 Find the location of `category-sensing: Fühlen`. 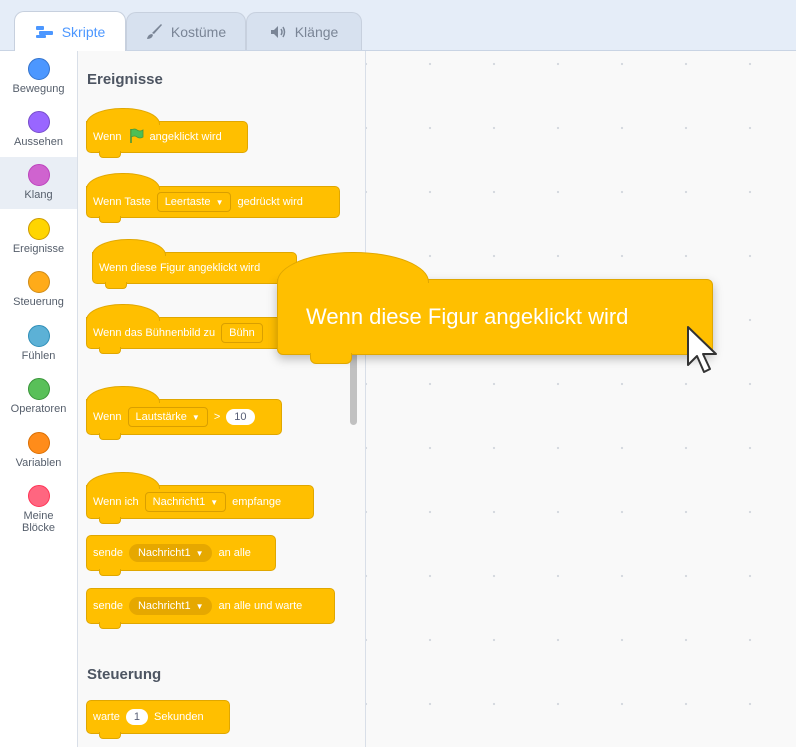

category-sensing: Fühlen is located at coordinates (38, 344).